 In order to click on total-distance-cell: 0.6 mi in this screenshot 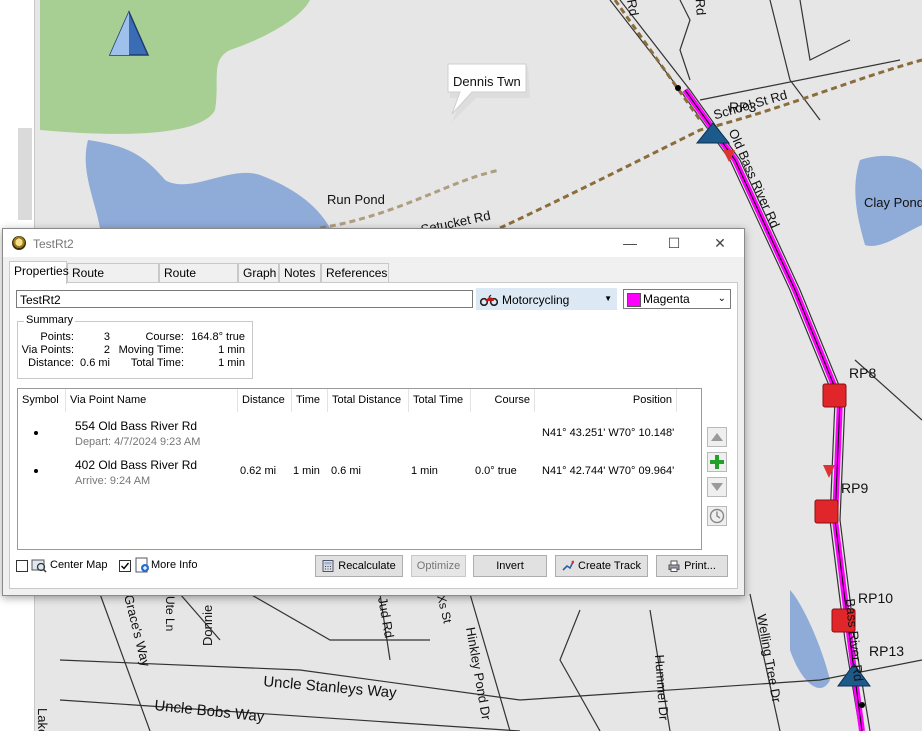, I will do `click(346, 471)`.